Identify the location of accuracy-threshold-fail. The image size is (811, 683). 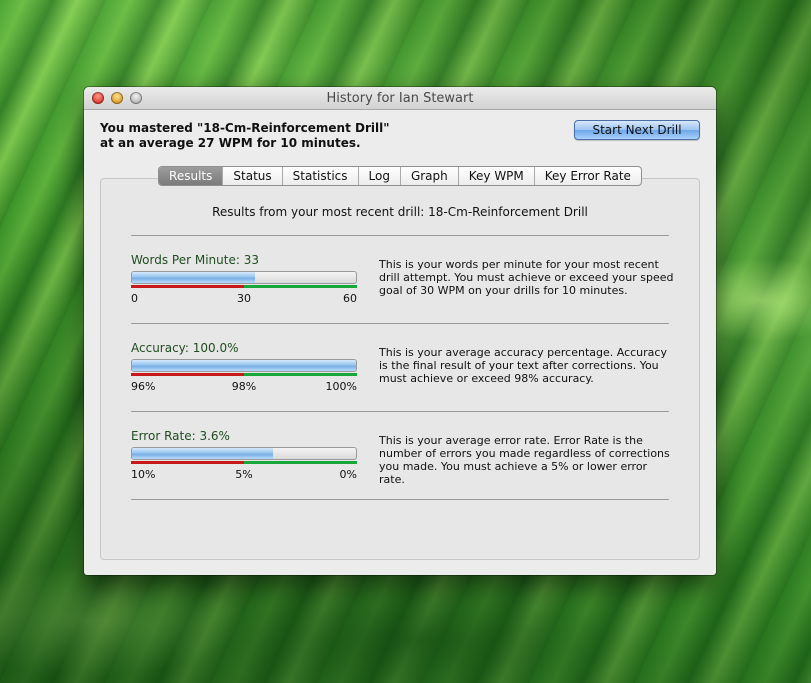
(187, 374).